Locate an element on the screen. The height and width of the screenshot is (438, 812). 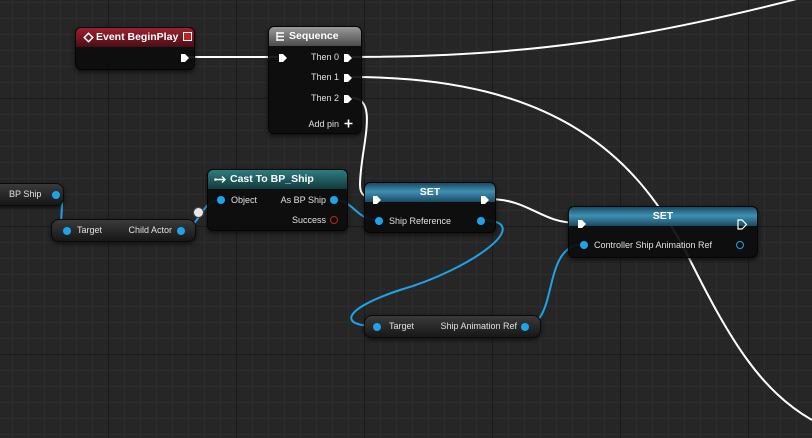
get-ship-animation-ref-node: Target Ship Animation Ref is located at coordinates (452, 326).